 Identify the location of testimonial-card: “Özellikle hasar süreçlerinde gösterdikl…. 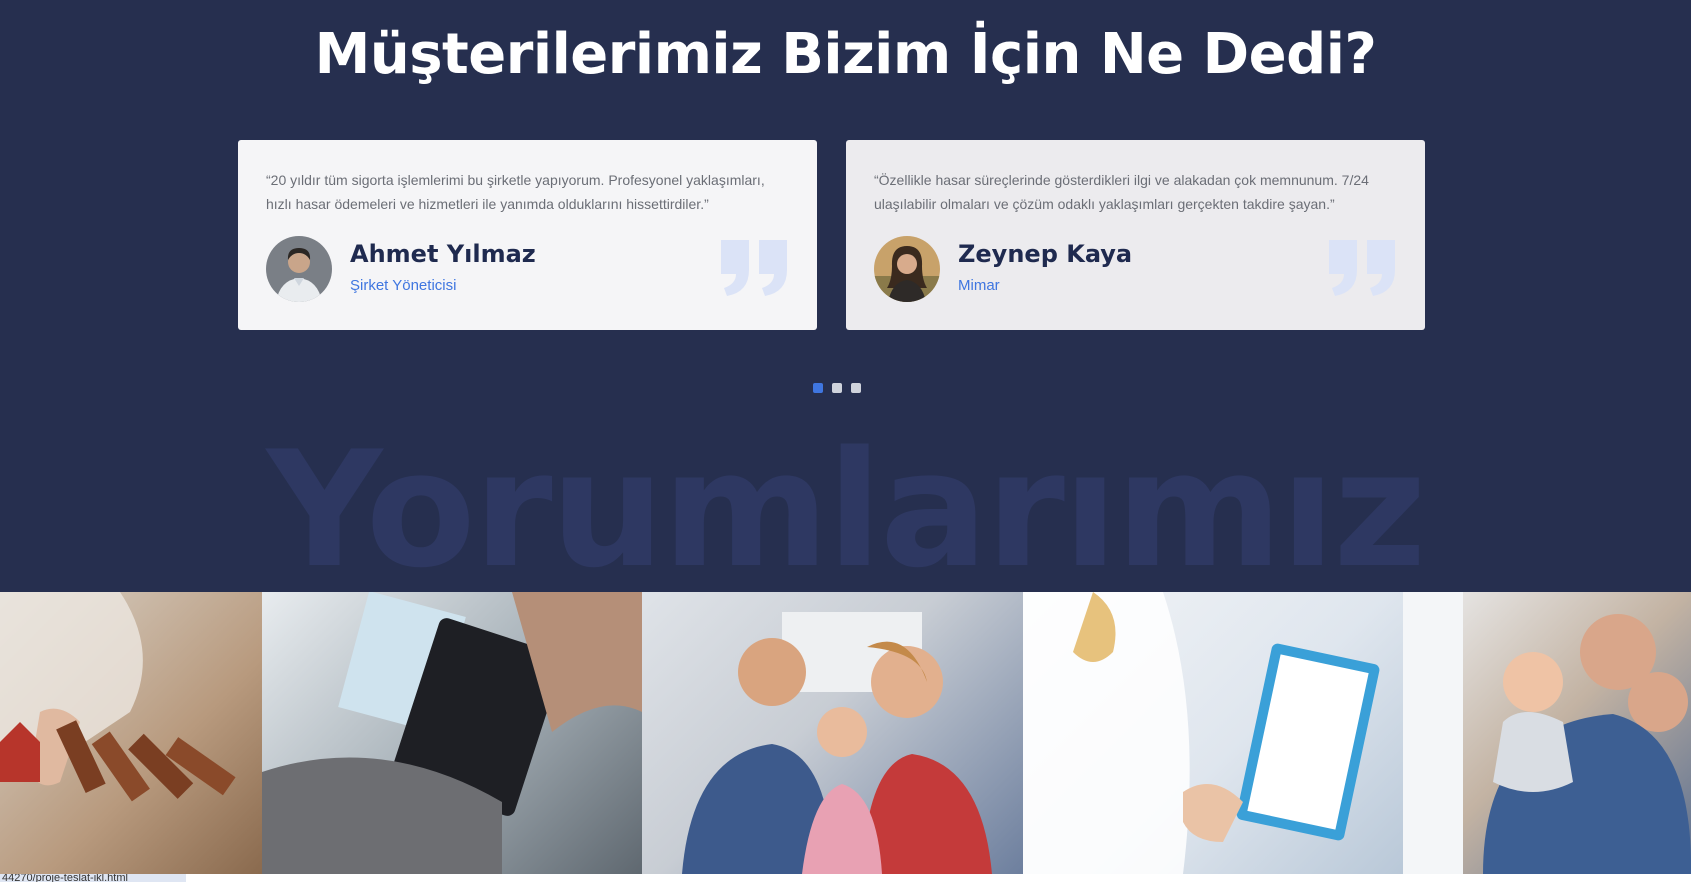
(1135, 235).